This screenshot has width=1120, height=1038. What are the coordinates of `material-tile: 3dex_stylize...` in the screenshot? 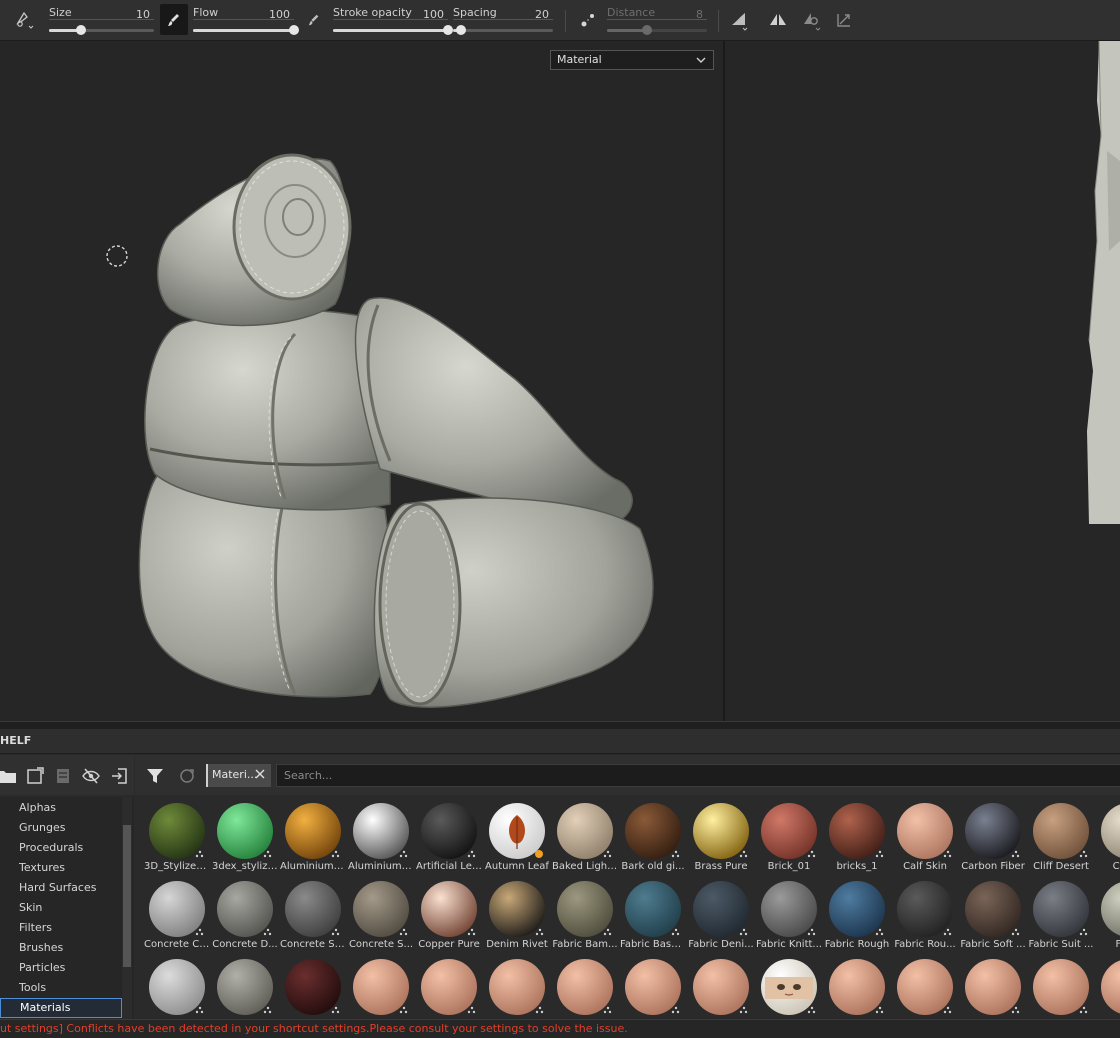 It's located at (245, 837).